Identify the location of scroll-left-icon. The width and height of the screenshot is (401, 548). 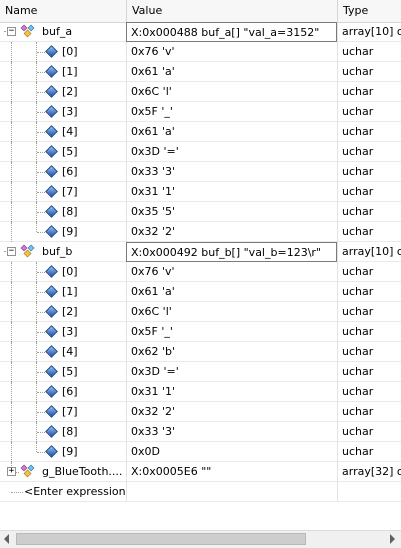
(6, 539).